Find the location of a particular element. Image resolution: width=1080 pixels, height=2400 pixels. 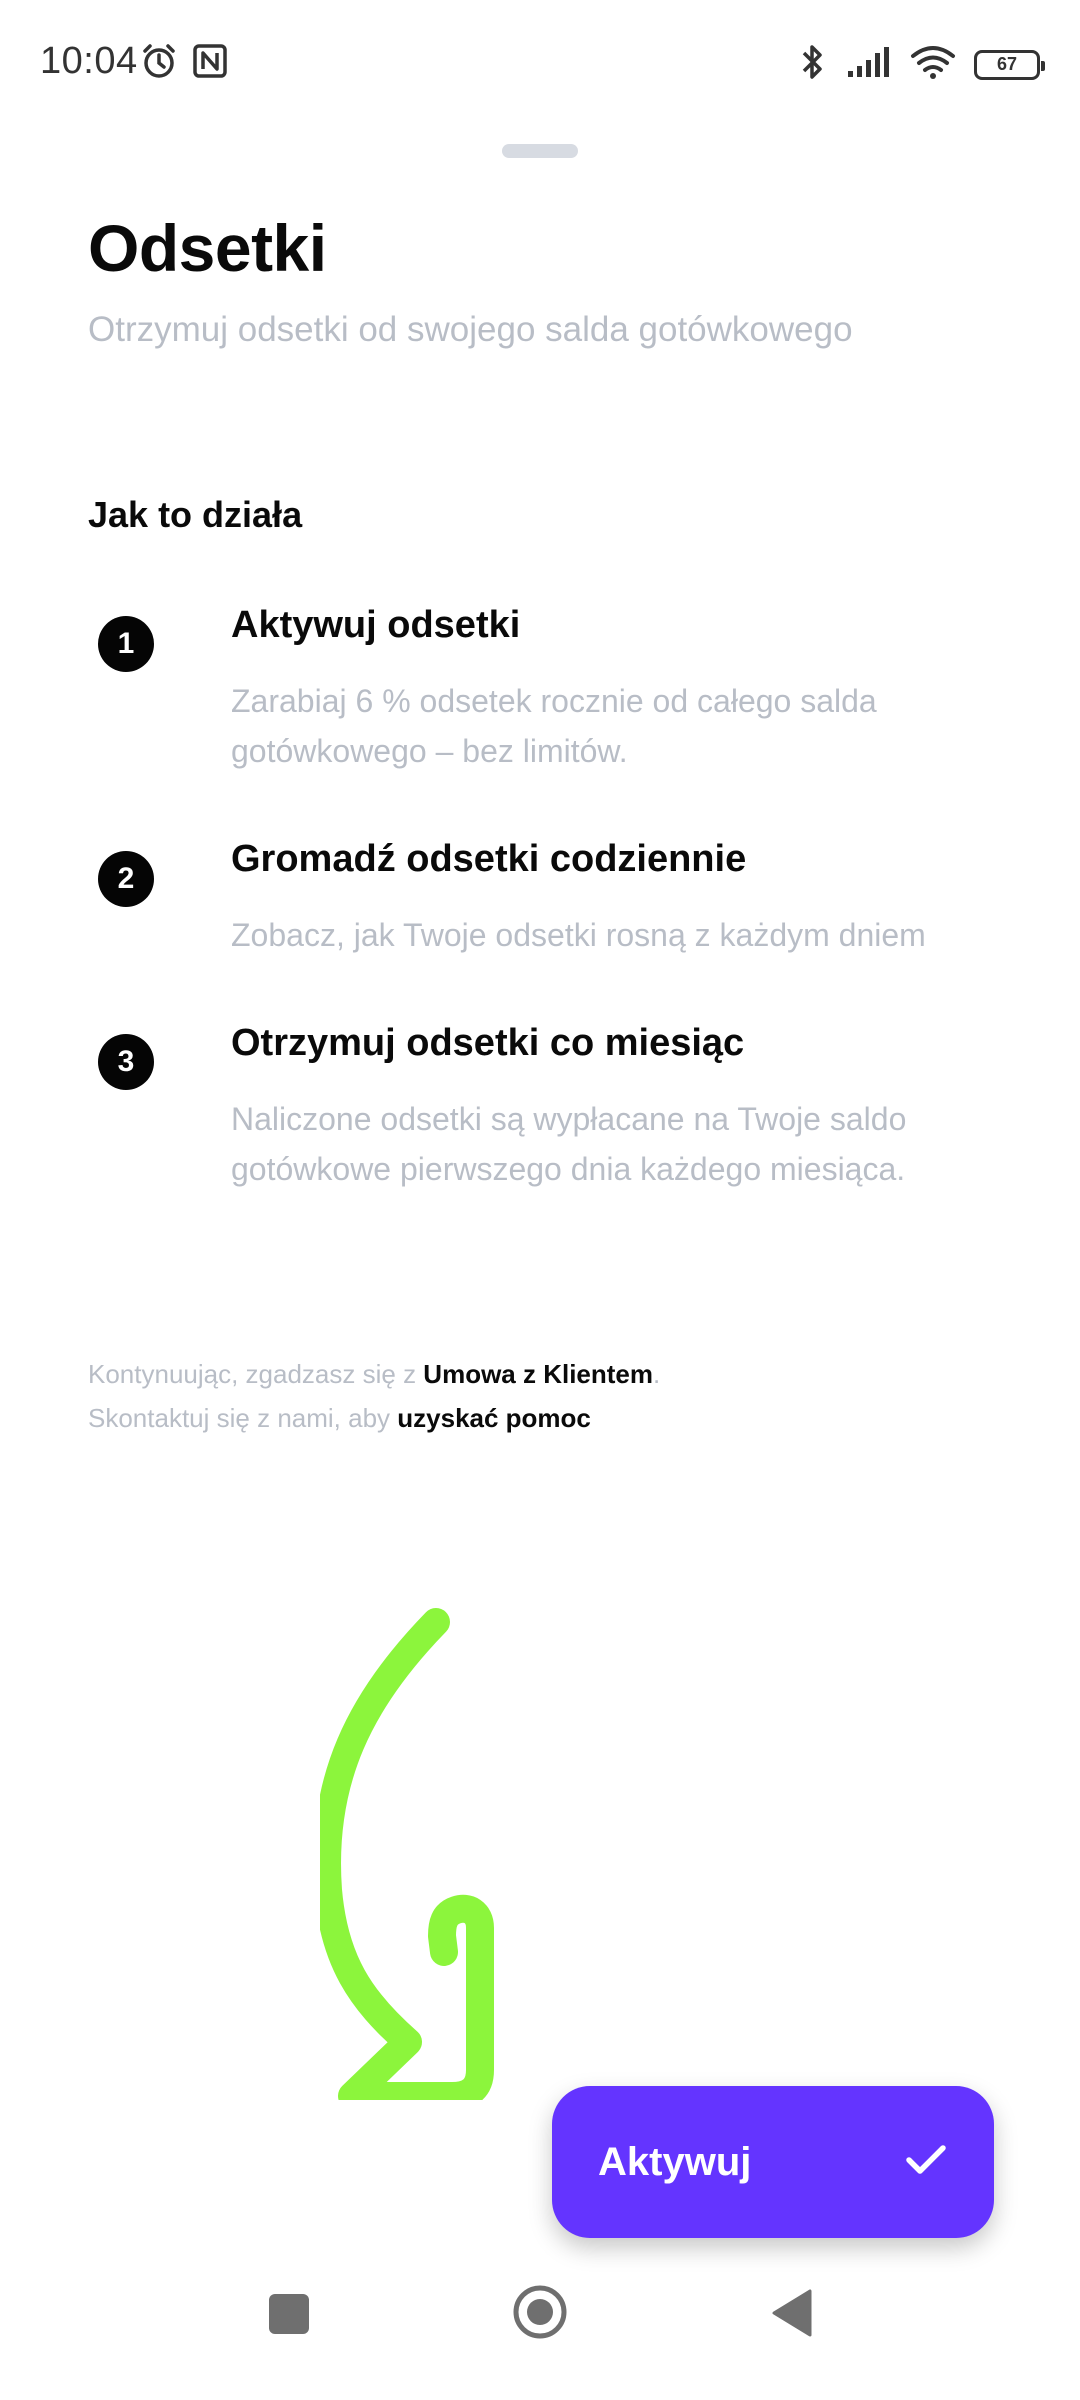

battery-level: 67 is located at coordinates (1007, 64).